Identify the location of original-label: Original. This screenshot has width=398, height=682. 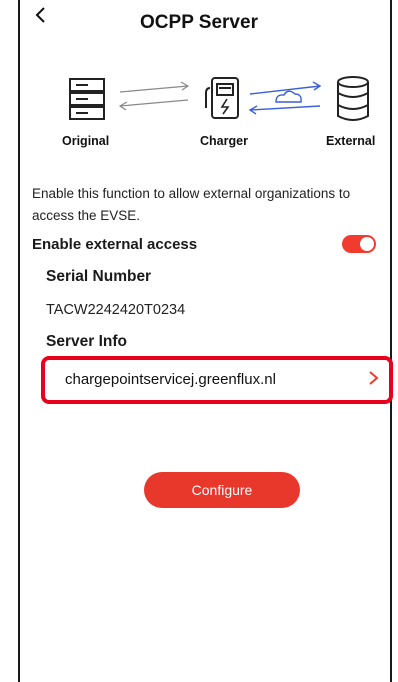
(86, 141).